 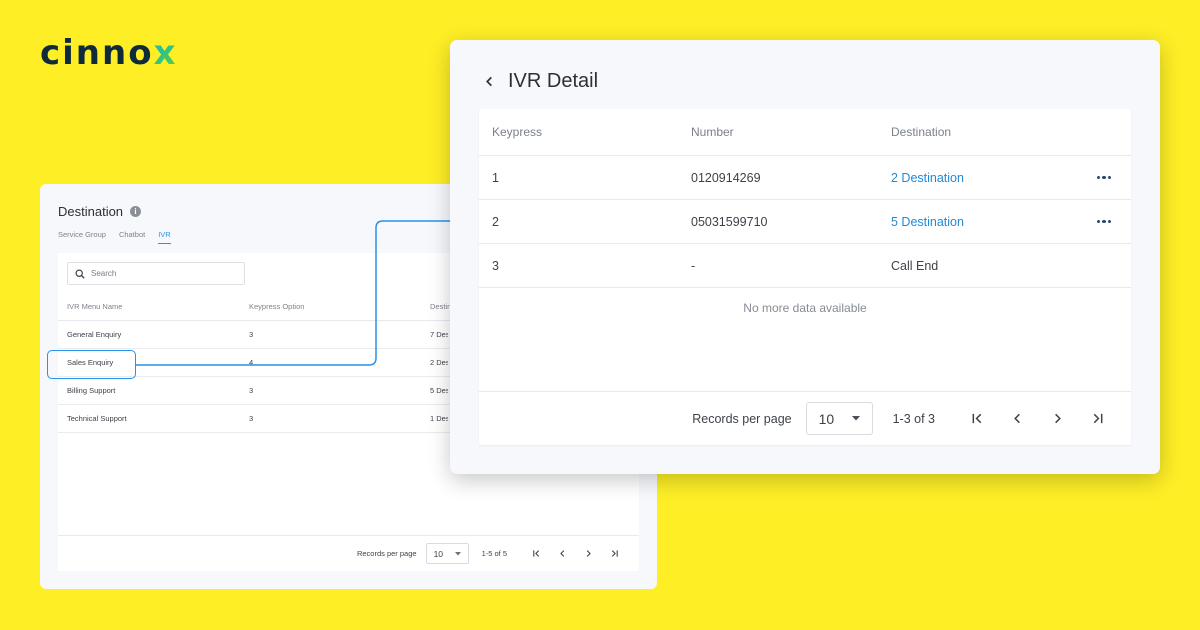 What do you see at coordinates (712, 132) in the screenshot?
I see `column-header-number: Number` at bounding box center [712, 132].